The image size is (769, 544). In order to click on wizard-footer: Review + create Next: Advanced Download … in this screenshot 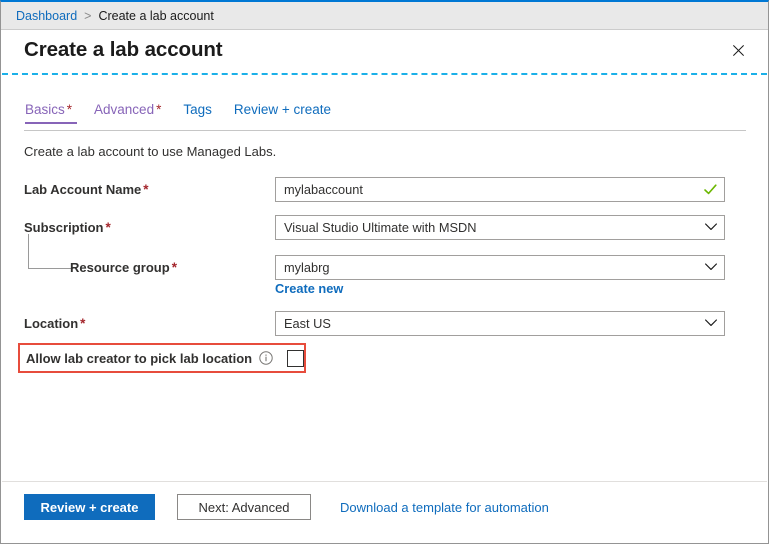, I will do `click(286, 507)`.